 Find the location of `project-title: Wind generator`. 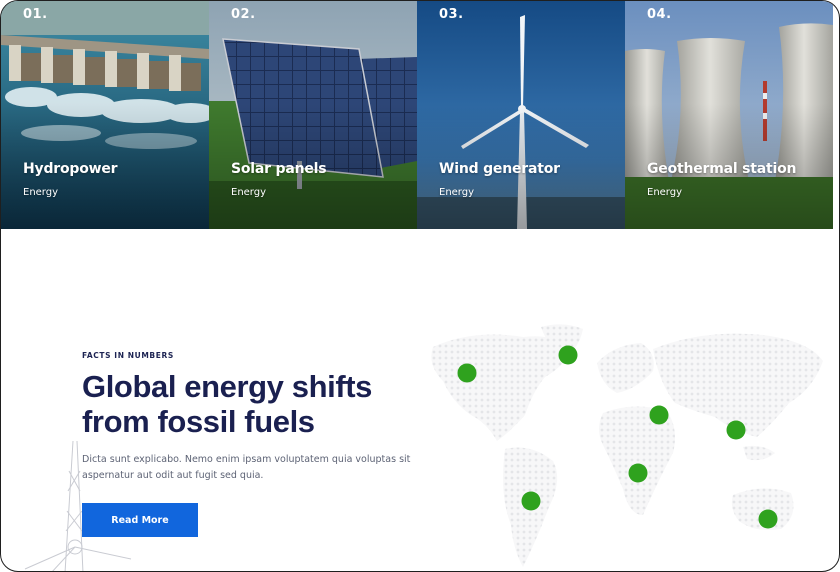

project-title: Wind generator is located at coordinates (499, 169).